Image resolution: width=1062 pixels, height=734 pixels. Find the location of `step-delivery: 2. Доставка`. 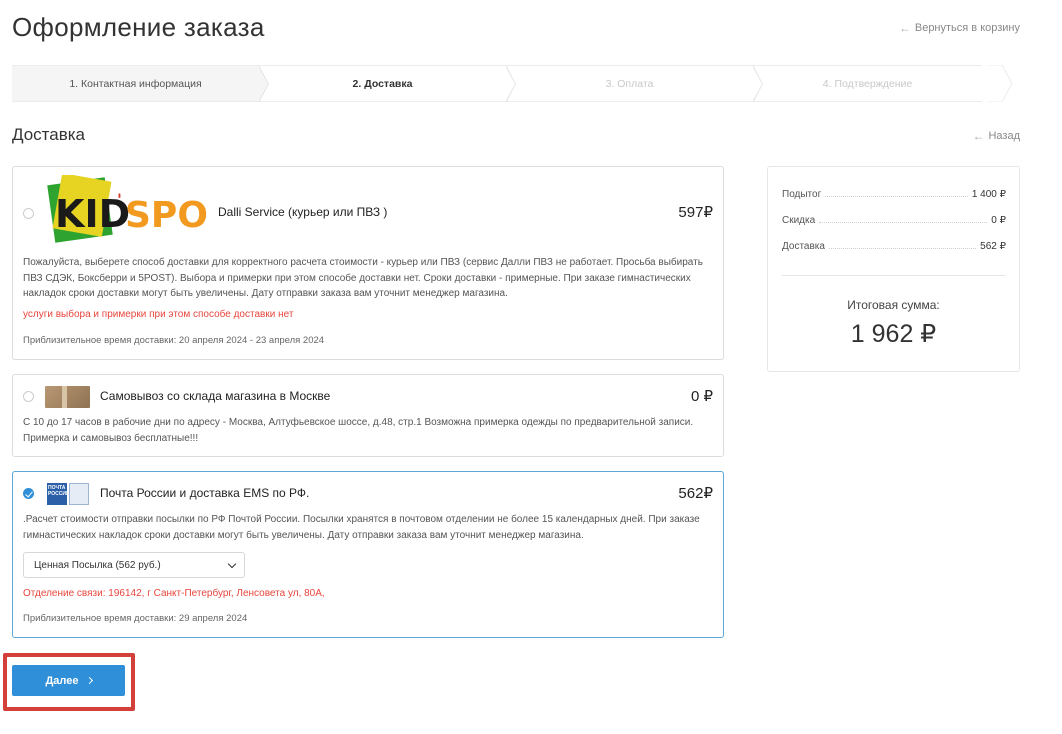

step-delivery: 2. Доставка is located at coordinates (387, 84).